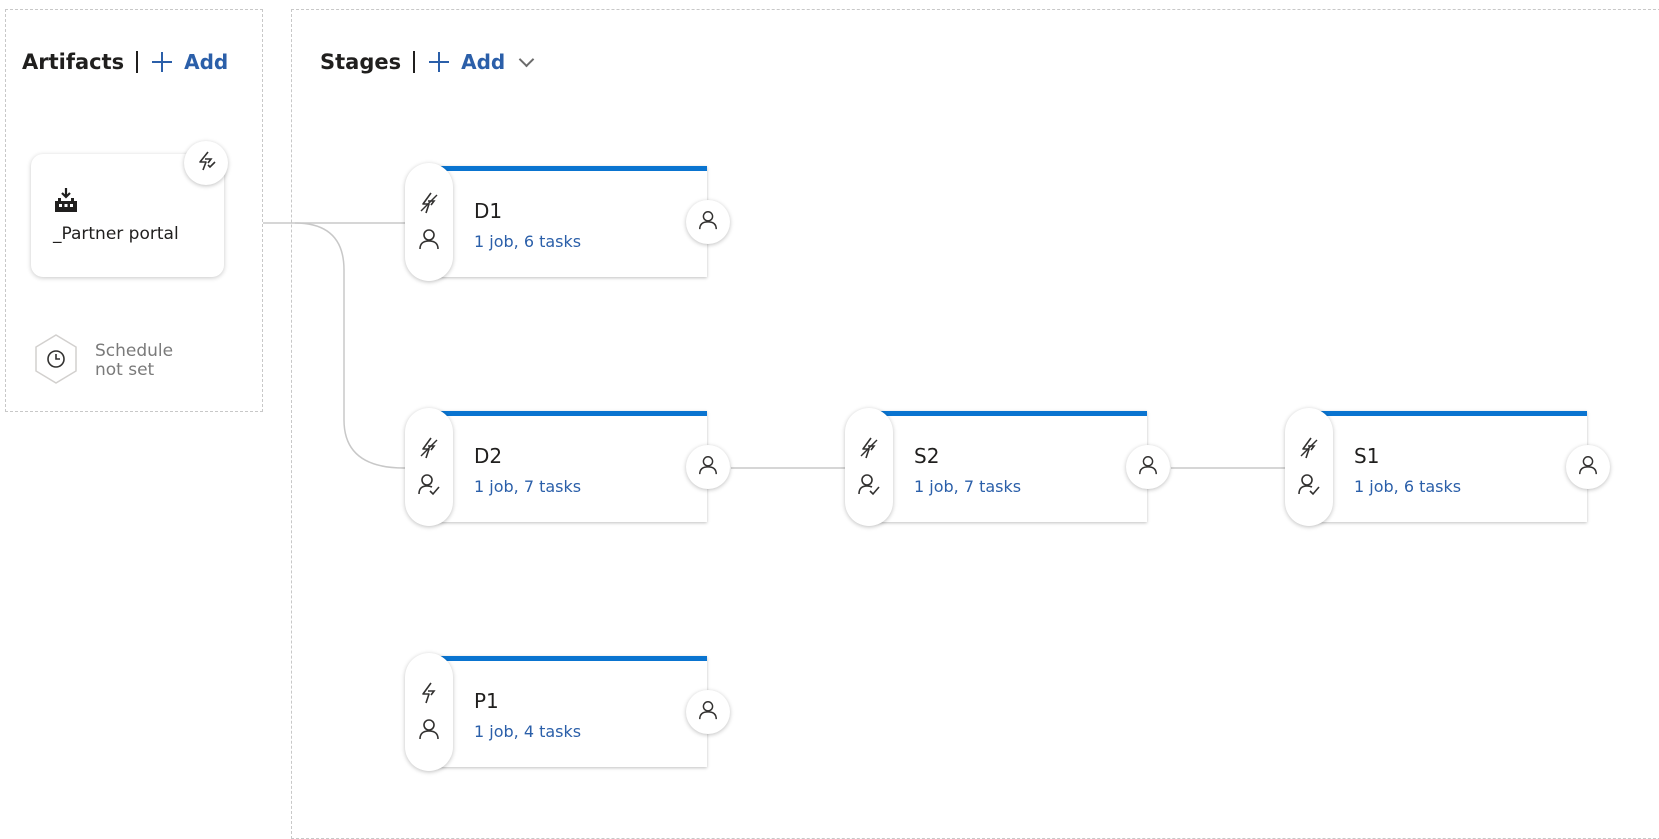  What do you see at coordinates (429, 712) in the screenshot?
I see `pre-deployment-conditions-p1` at bounding box center [429, 712].